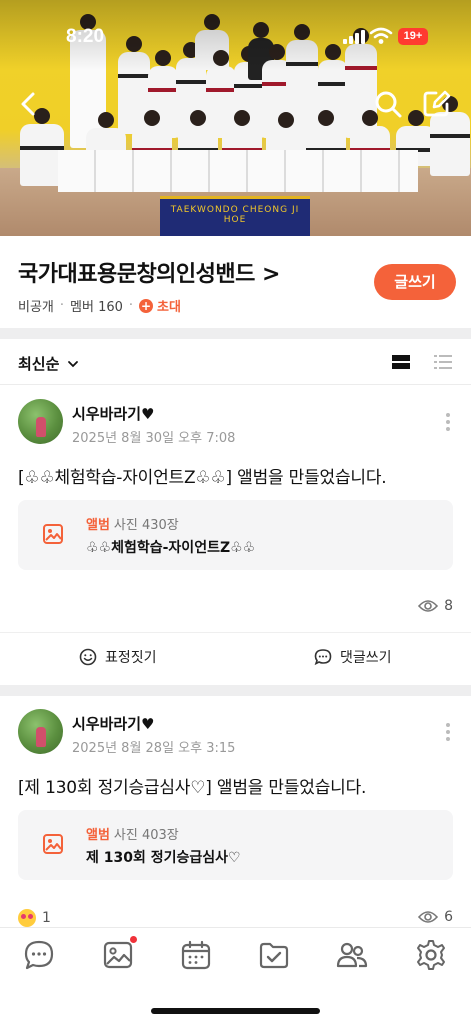 This screenshot has width=471, height=1024. I want to click on new-badge, so click(133, 939).